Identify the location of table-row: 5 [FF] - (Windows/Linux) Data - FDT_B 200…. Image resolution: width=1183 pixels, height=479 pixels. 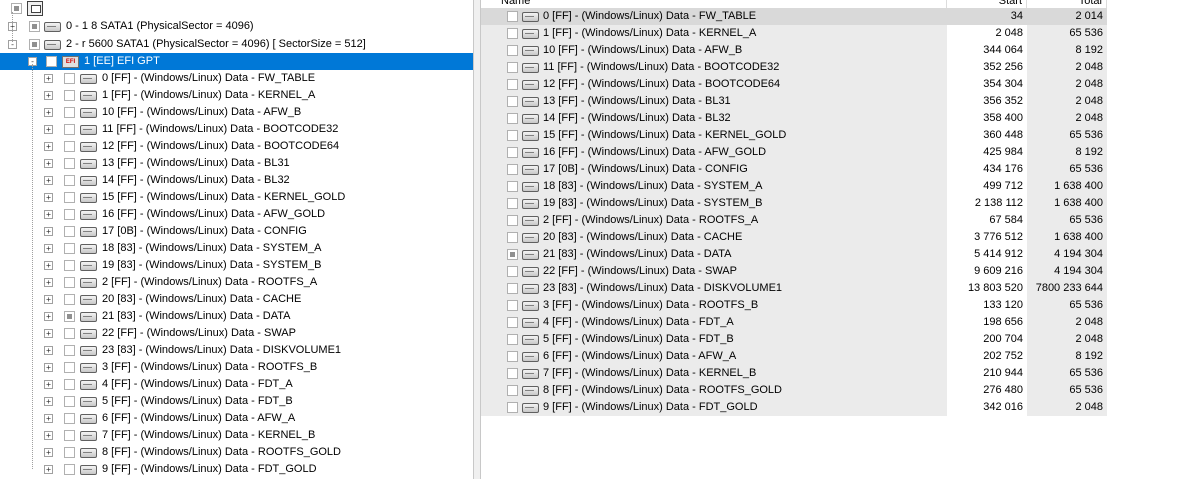
(794, 339).